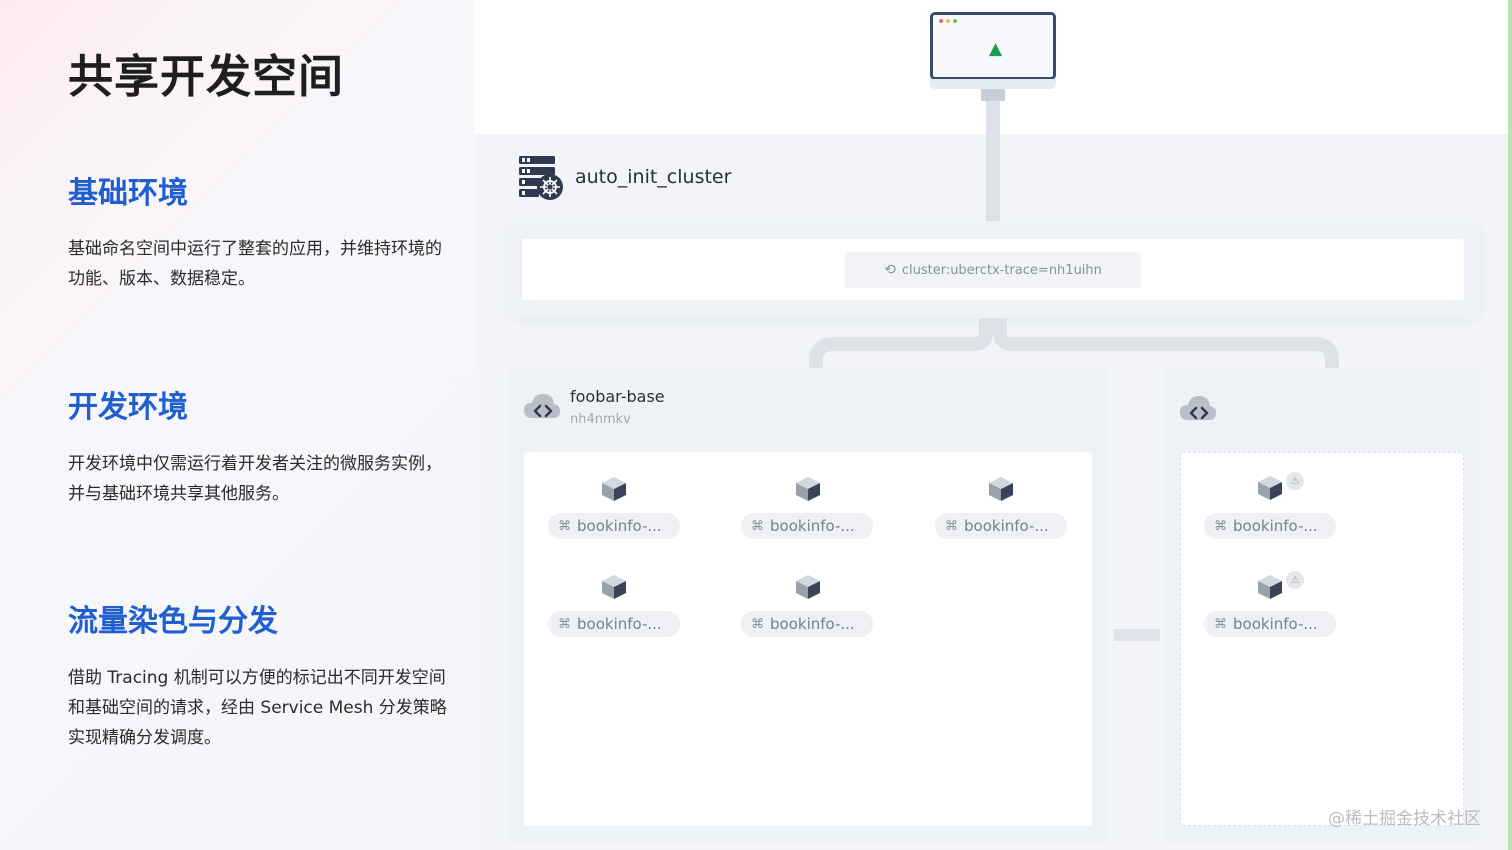 This screenshot has width=1512, height=850. What do you see at coordinates (1322, 639) in the screenshot?
I see `namespace-workloads-dev` at bounding box center [1322, 639].